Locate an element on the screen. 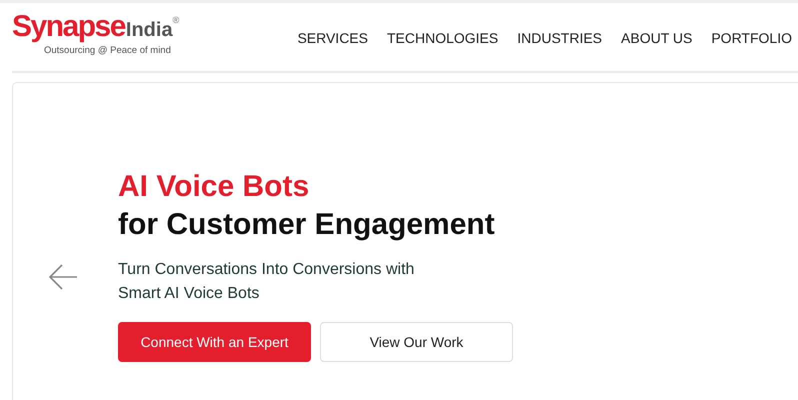 The width and height of the screenshot is (798, 400). nav-link: INDUSTRIES is located at coordinates (559, 38).